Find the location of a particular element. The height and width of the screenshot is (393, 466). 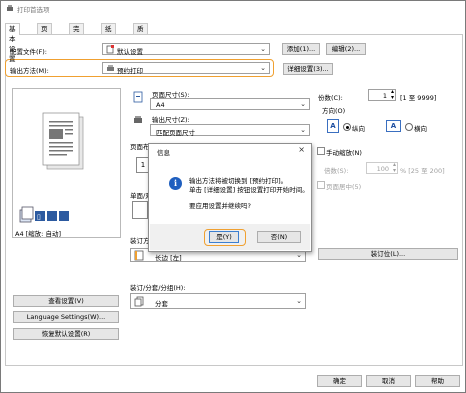

copies-label: 份数(C): is located at coordinates (330, 98).